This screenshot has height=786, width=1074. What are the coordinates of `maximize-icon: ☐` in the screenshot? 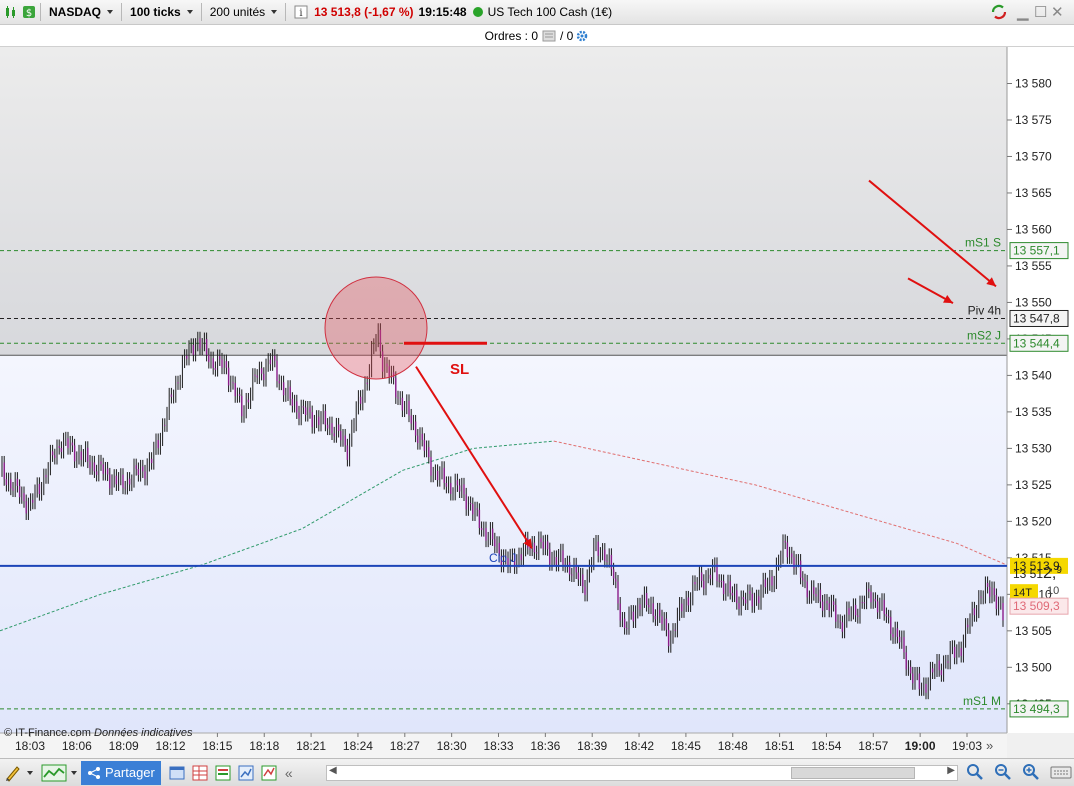 It's located at (1040, 12).